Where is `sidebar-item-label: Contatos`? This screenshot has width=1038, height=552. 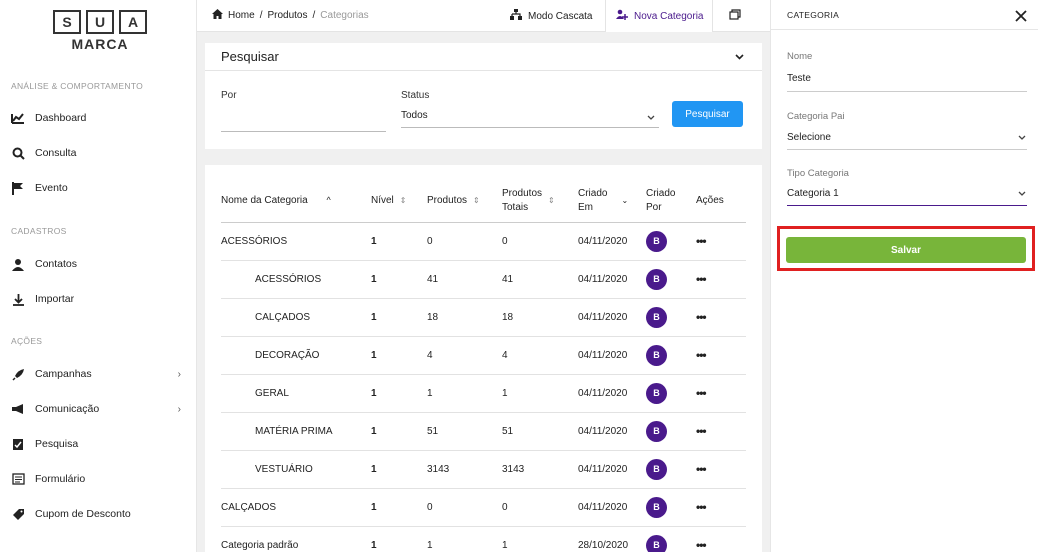
sidebar-item-label: Contatos is located at coordinates (56, 264).